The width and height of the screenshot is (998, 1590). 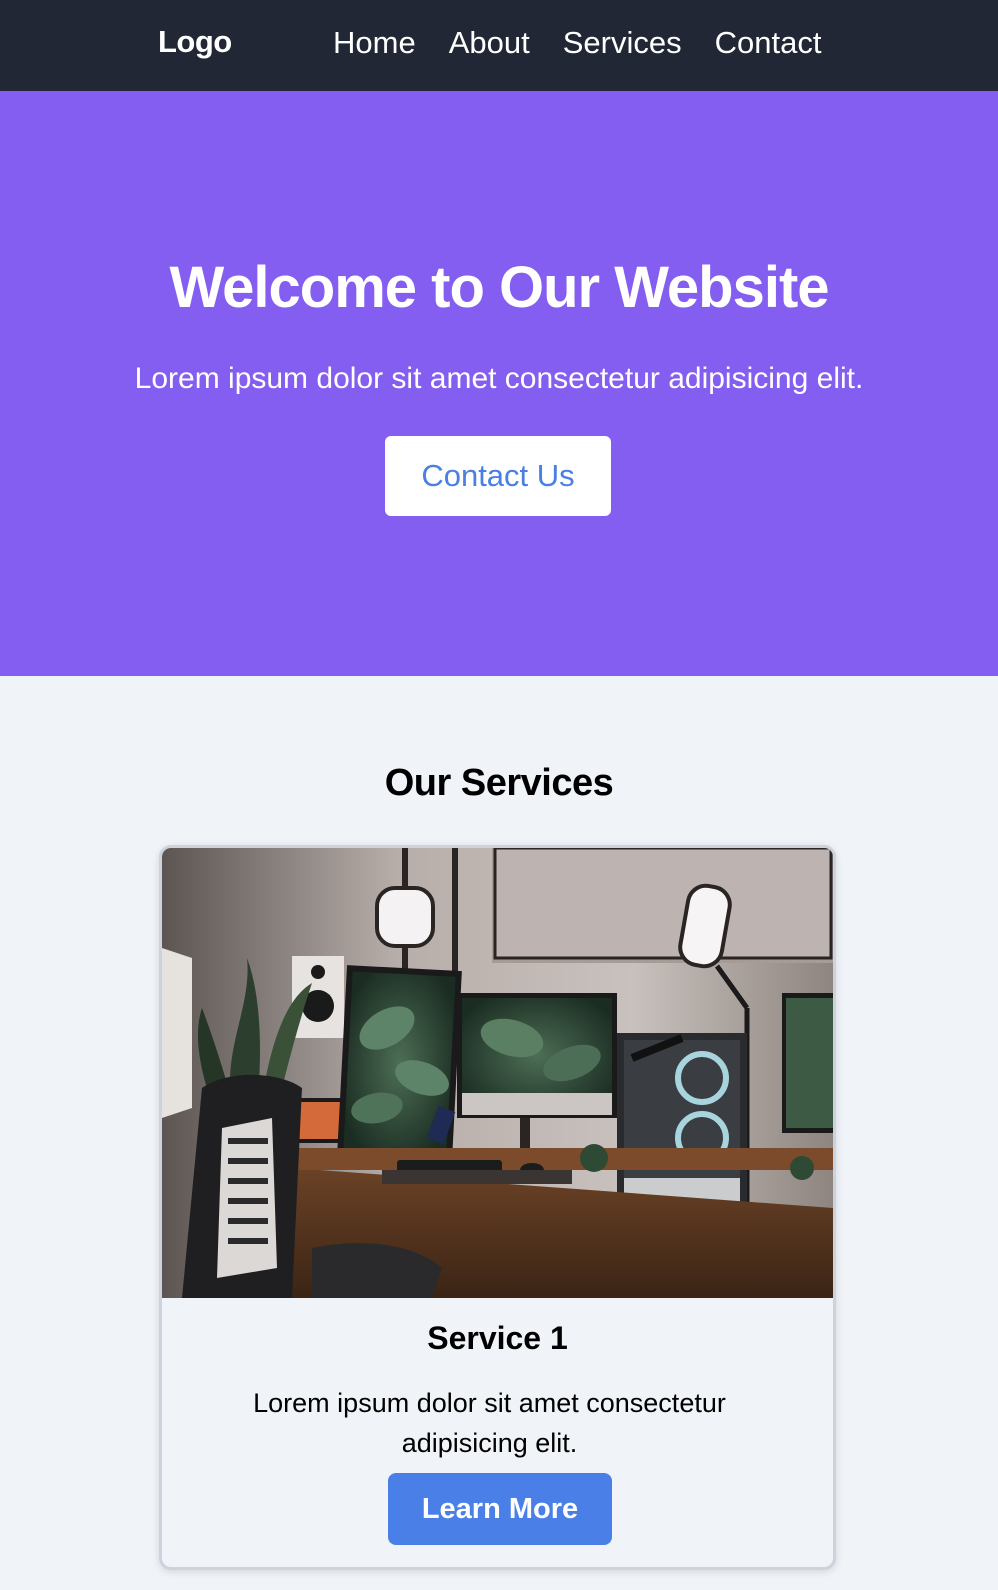 I want to click on logo: Logo, so click(x=195, y=42).